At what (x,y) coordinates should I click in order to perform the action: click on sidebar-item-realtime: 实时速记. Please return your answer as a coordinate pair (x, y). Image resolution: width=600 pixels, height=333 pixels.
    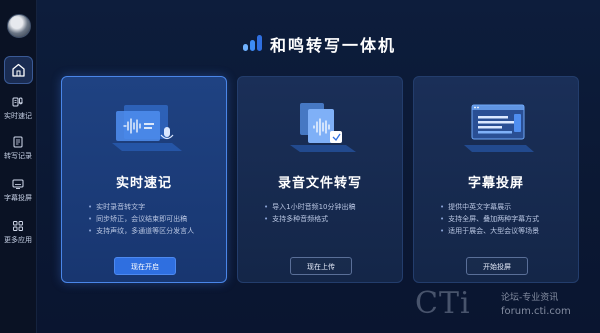
    Looking at the image, I should click on (18, 108).